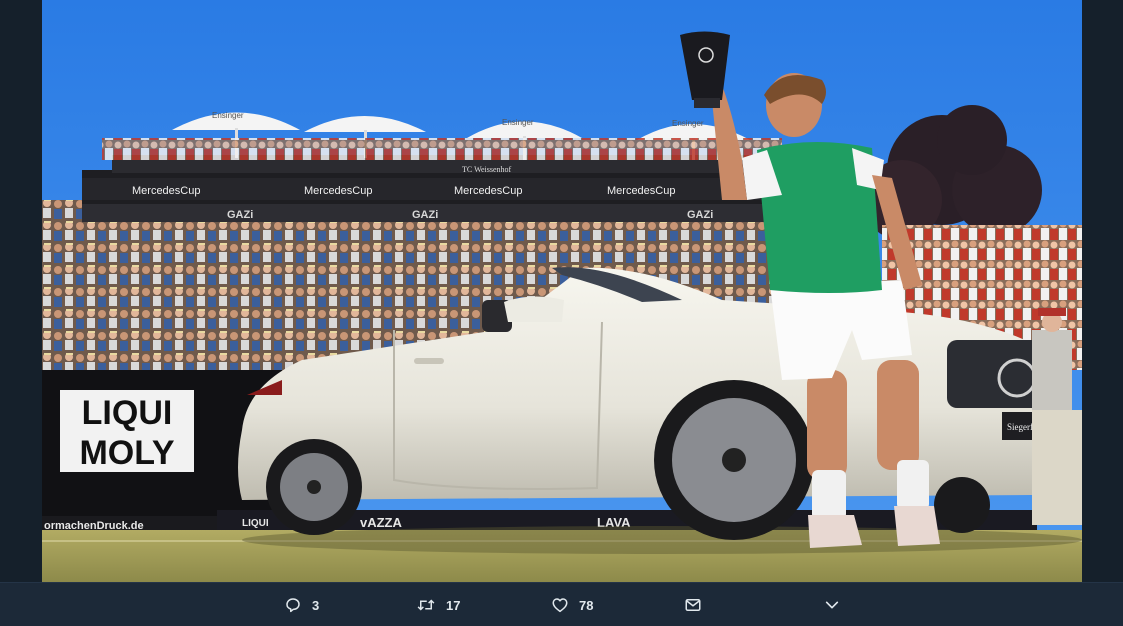 This screenshot has width=1123, height=626. What do you see at coordinates (572, 604) in the screenshot?
I see `like-button: 78` at bounding box center [572, 604].